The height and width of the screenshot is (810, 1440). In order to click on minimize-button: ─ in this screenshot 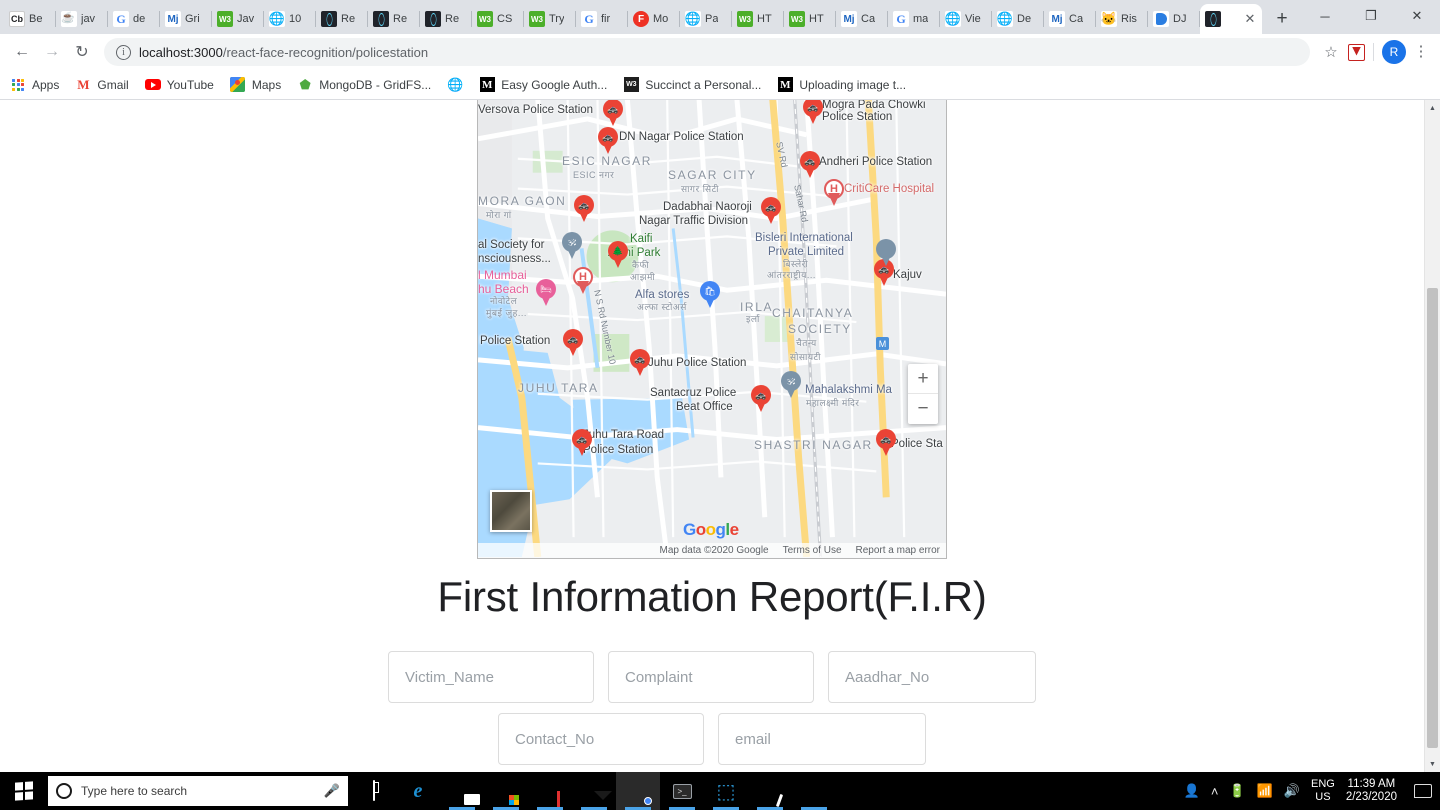, I will do `click(1325, 16)`.